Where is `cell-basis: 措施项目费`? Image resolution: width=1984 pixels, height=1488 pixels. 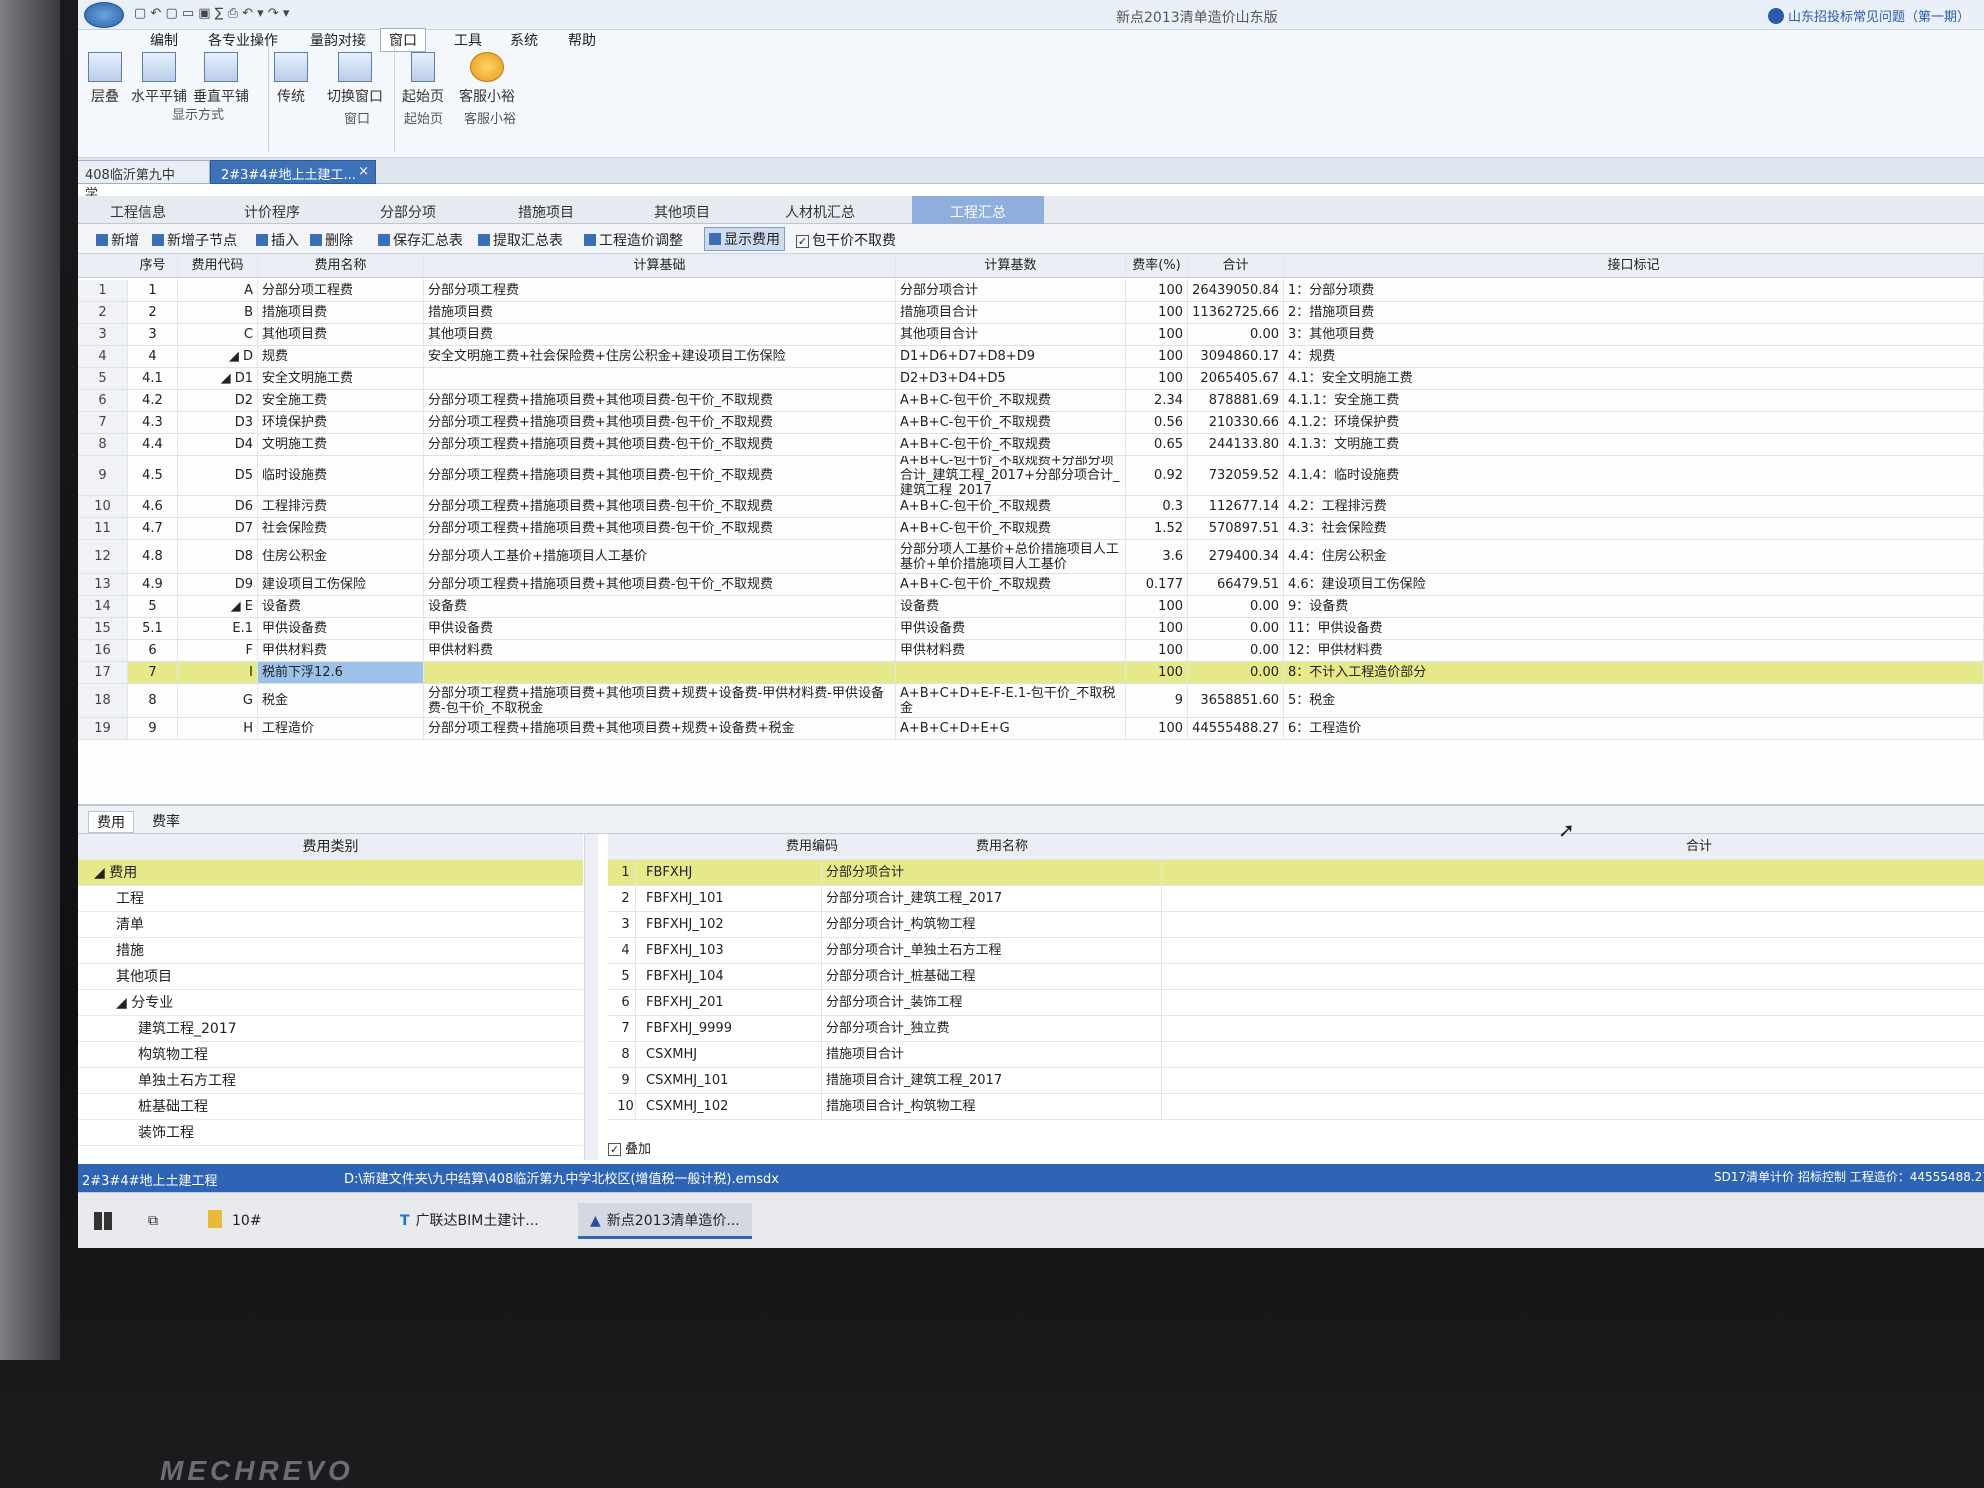
cell-basis: 措施项目费 is located at coordinates (660, 312).